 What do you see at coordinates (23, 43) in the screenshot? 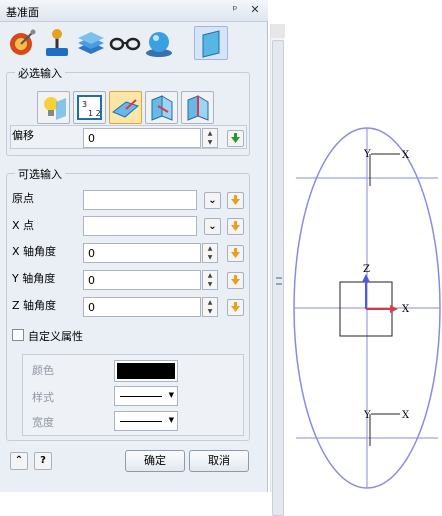
I see `satellite-dish-icon` at bounding box center [23, 43].